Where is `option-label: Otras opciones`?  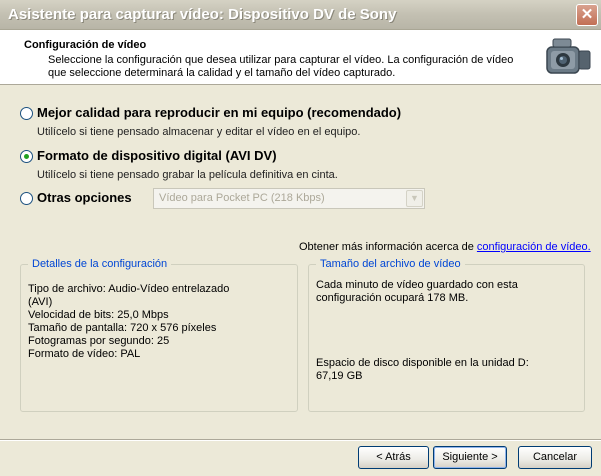 option-label: Otras opciones is located at coordinates (84, 197).